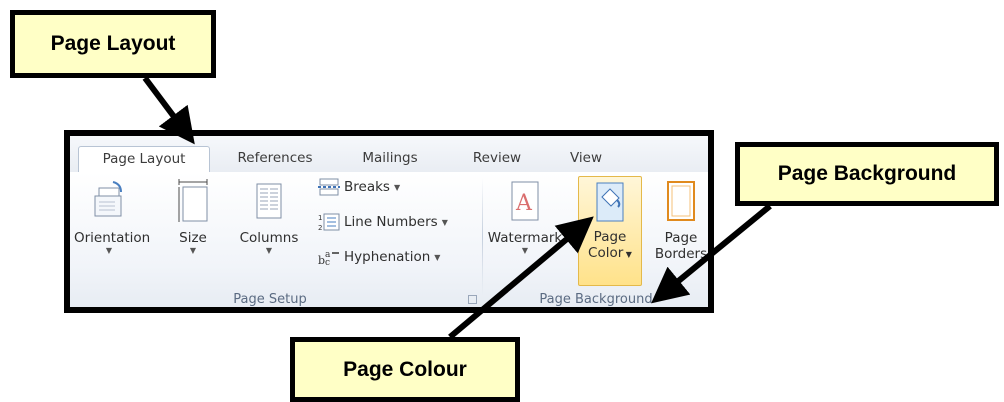 This screenshot has width=1004, height=402. What do you see at coordinates (711, 253) in the screenshot?
I see `page-background-arrow` at bounding box center [711, 253].